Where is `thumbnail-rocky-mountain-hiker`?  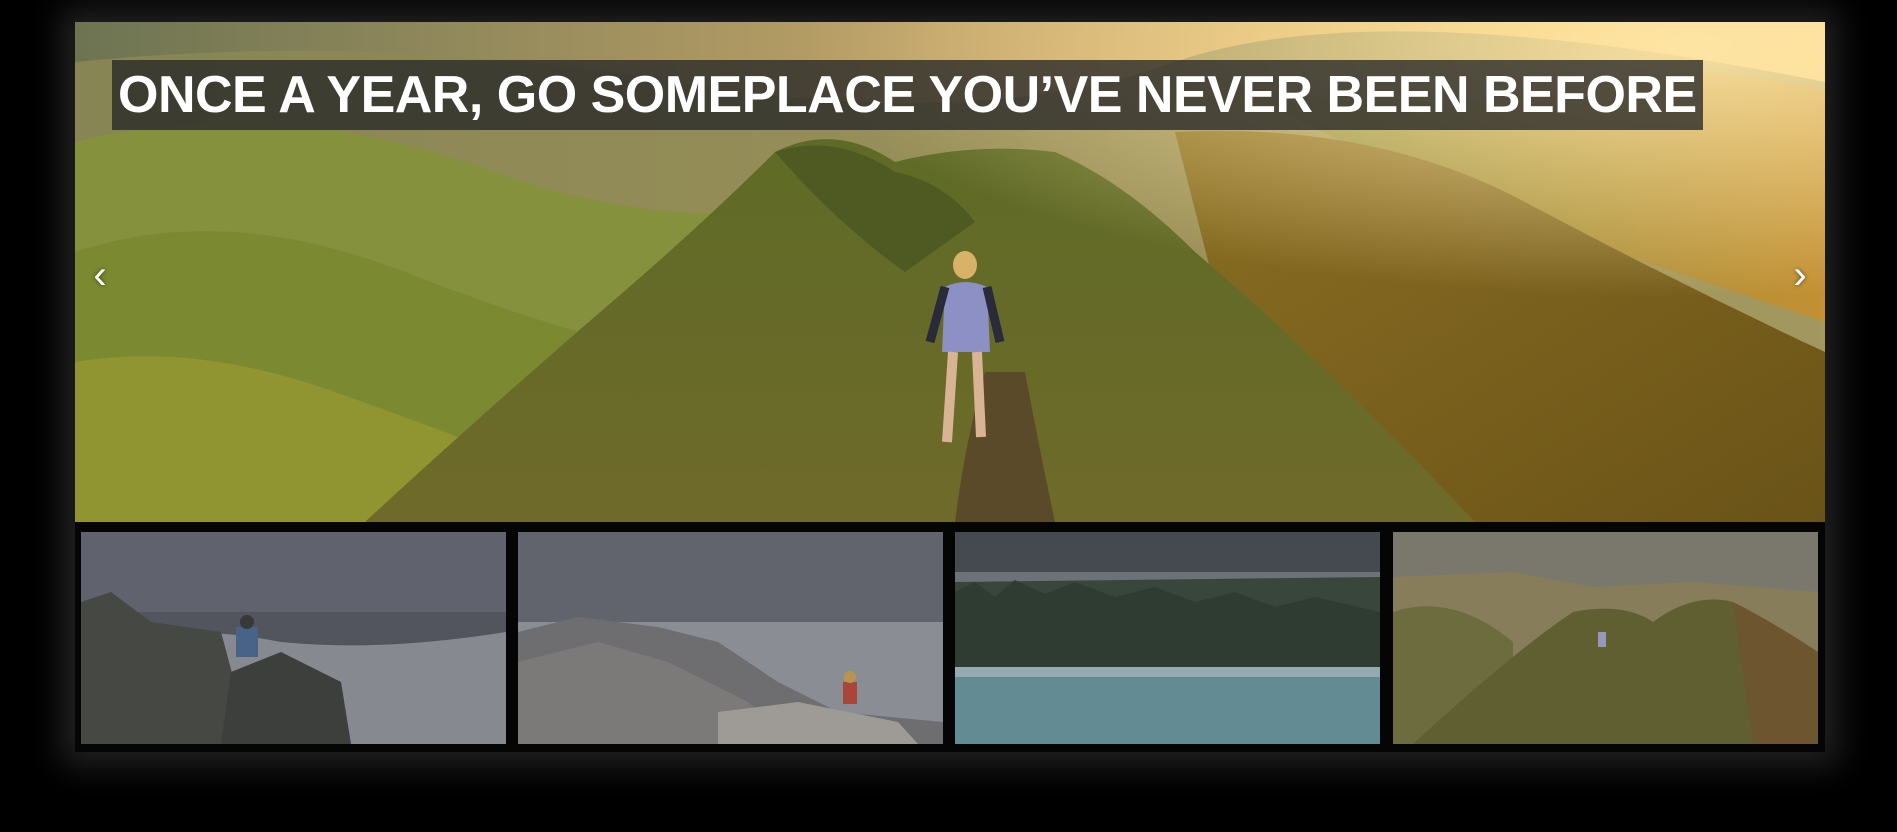 thumbnail-rocky-mountain-hiker is located at coordinates (730, 638).